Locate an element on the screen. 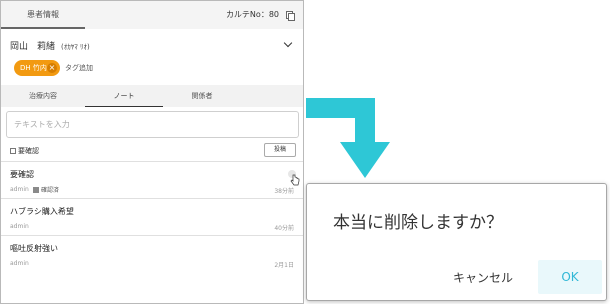 This screenshot has height=304, width=610. subtab-bar: 治療内容 ノート 関係者 is located at coordinates (152, 96).